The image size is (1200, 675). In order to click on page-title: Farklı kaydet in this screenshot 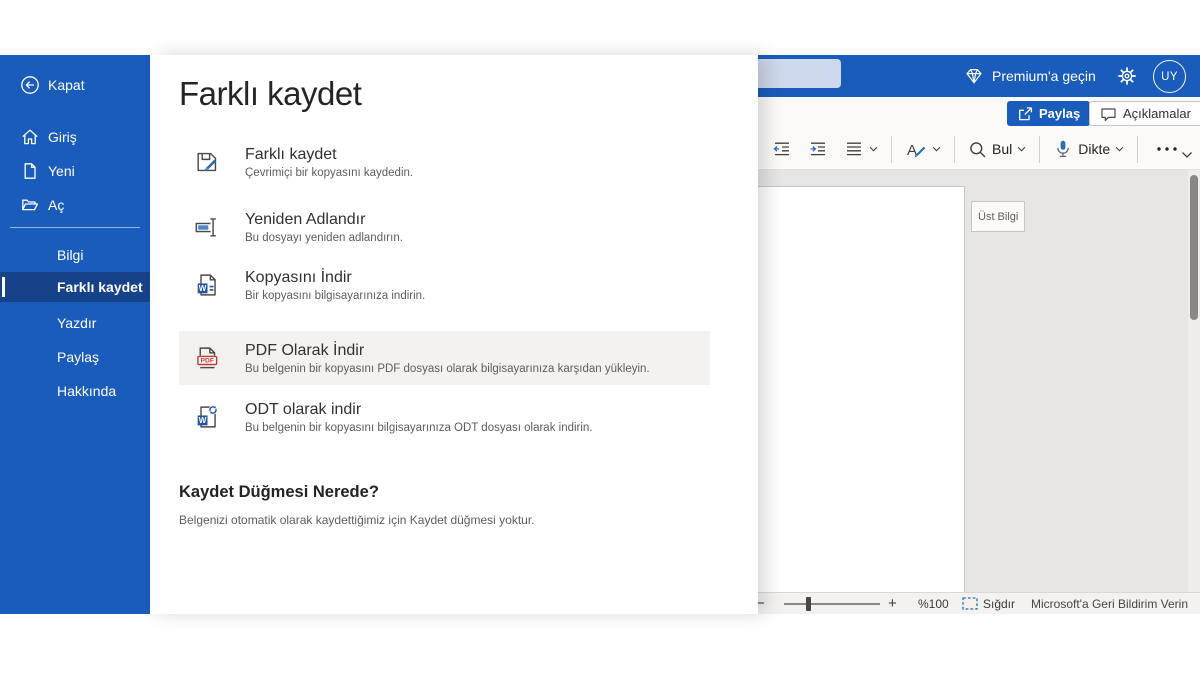, I will do `click(270, 93)`.